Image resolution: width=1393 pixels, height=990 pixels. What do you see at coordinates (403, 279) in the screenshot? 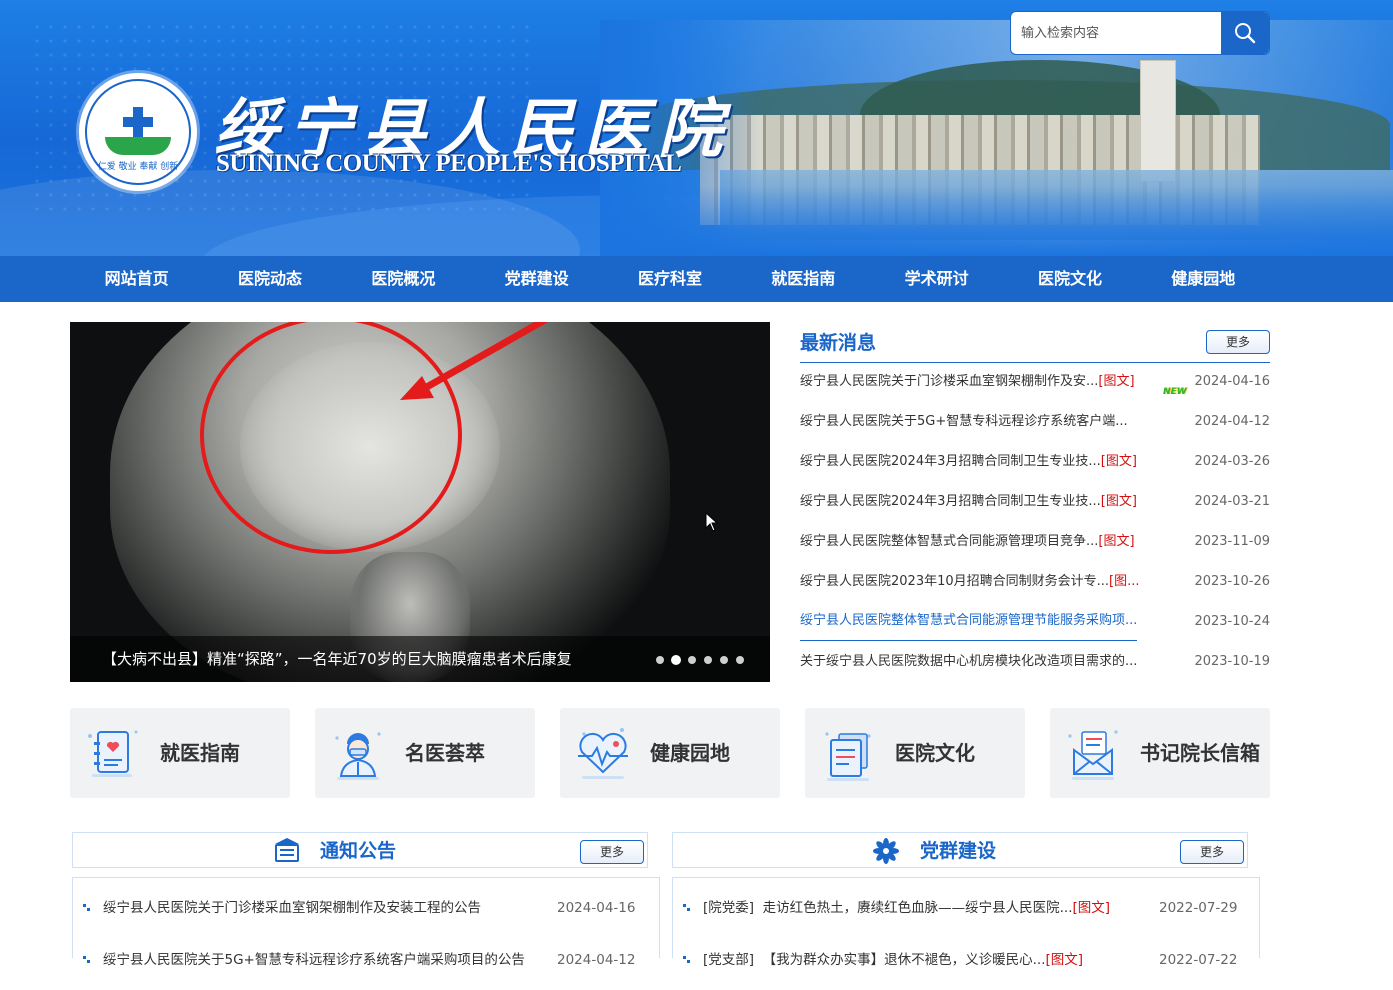
I see `nav-item-overview: 医院概况` at bounding box center [403, 279].